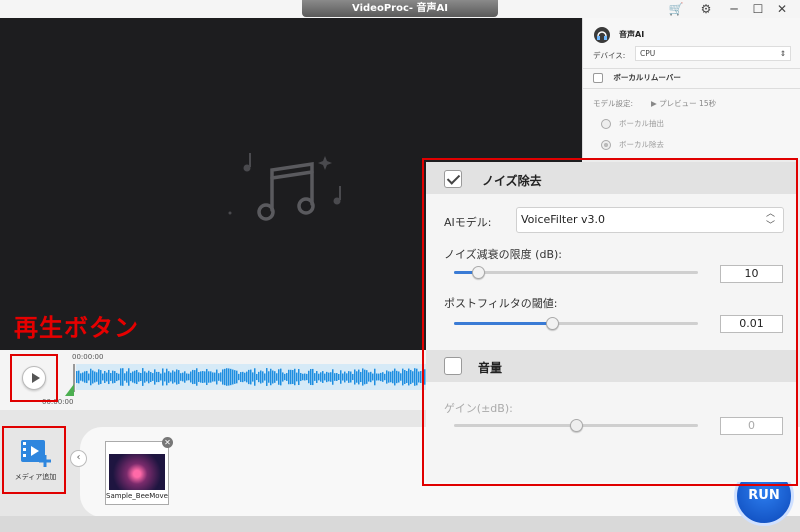 The height and width of the screenshot is (532, 800). Describe the element at coordinates (613, 103) in the screenshot. I see `model-setting-label: モデル設定:` at that location.